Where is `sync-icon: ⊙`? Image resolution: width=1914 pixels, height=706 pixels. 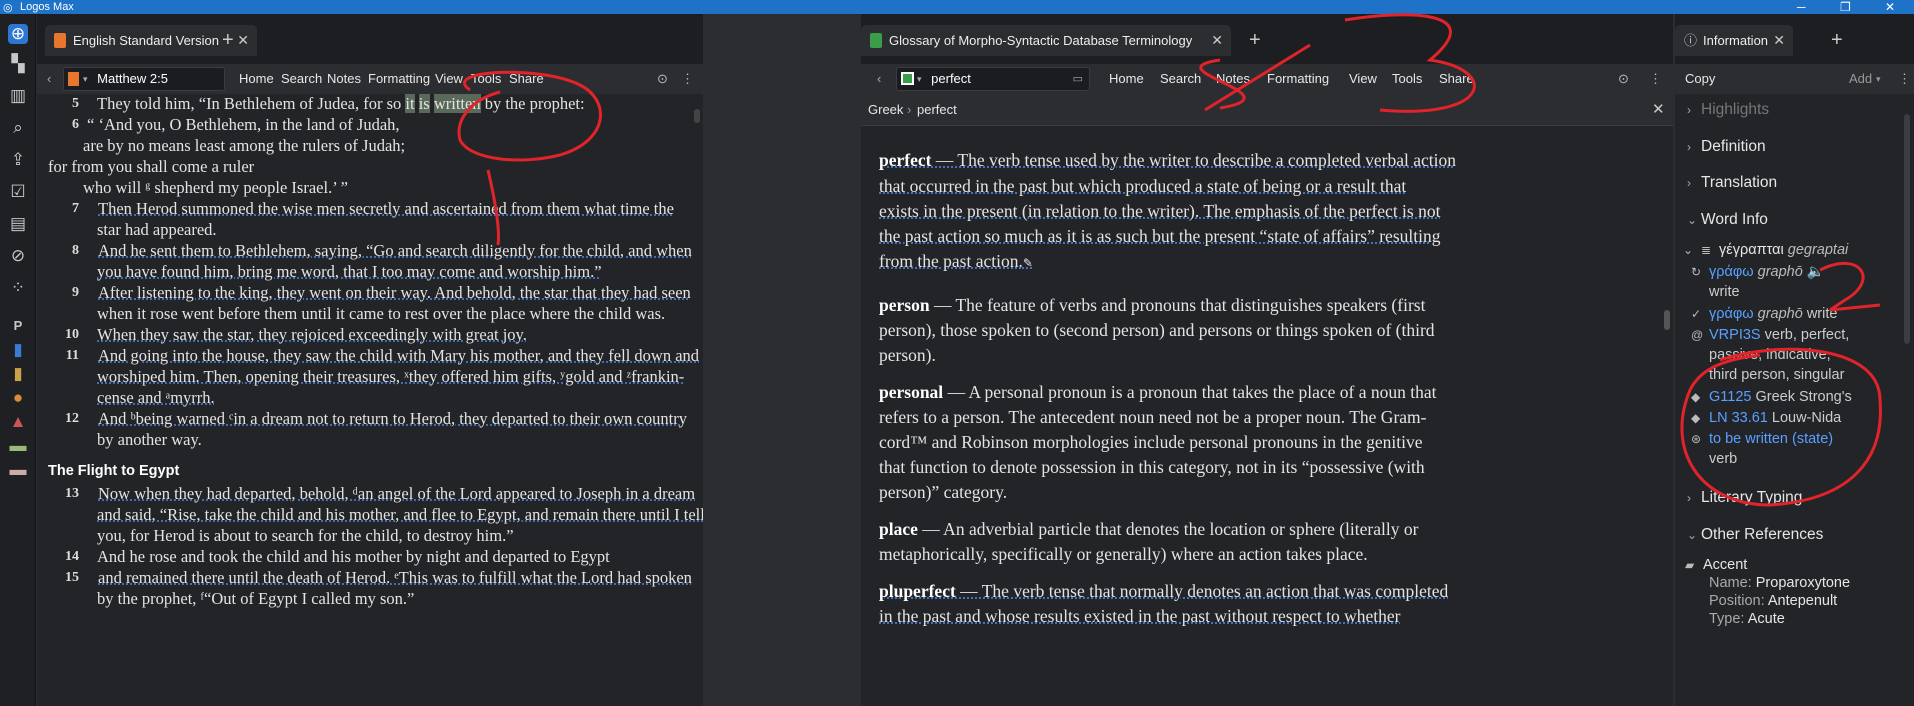 sync-icon: ⊙ is located at coordinates (662, 79).